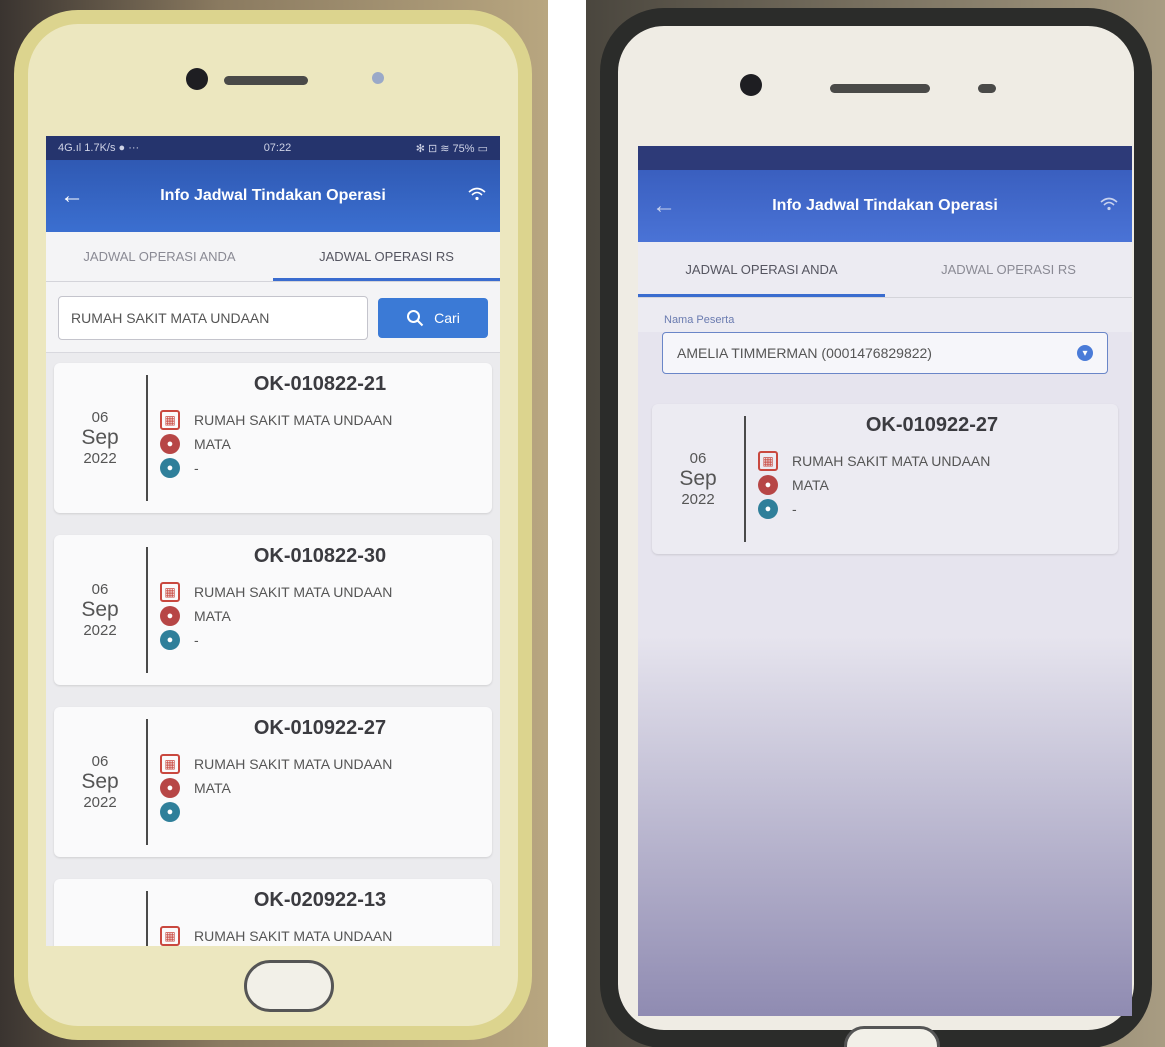 Image resolution: width=1165 pixels, height=1047 pixels. Describe the element at coordinates (885, 315) in the screenshot. I see `participant-label: Nama Peserta` at that location.